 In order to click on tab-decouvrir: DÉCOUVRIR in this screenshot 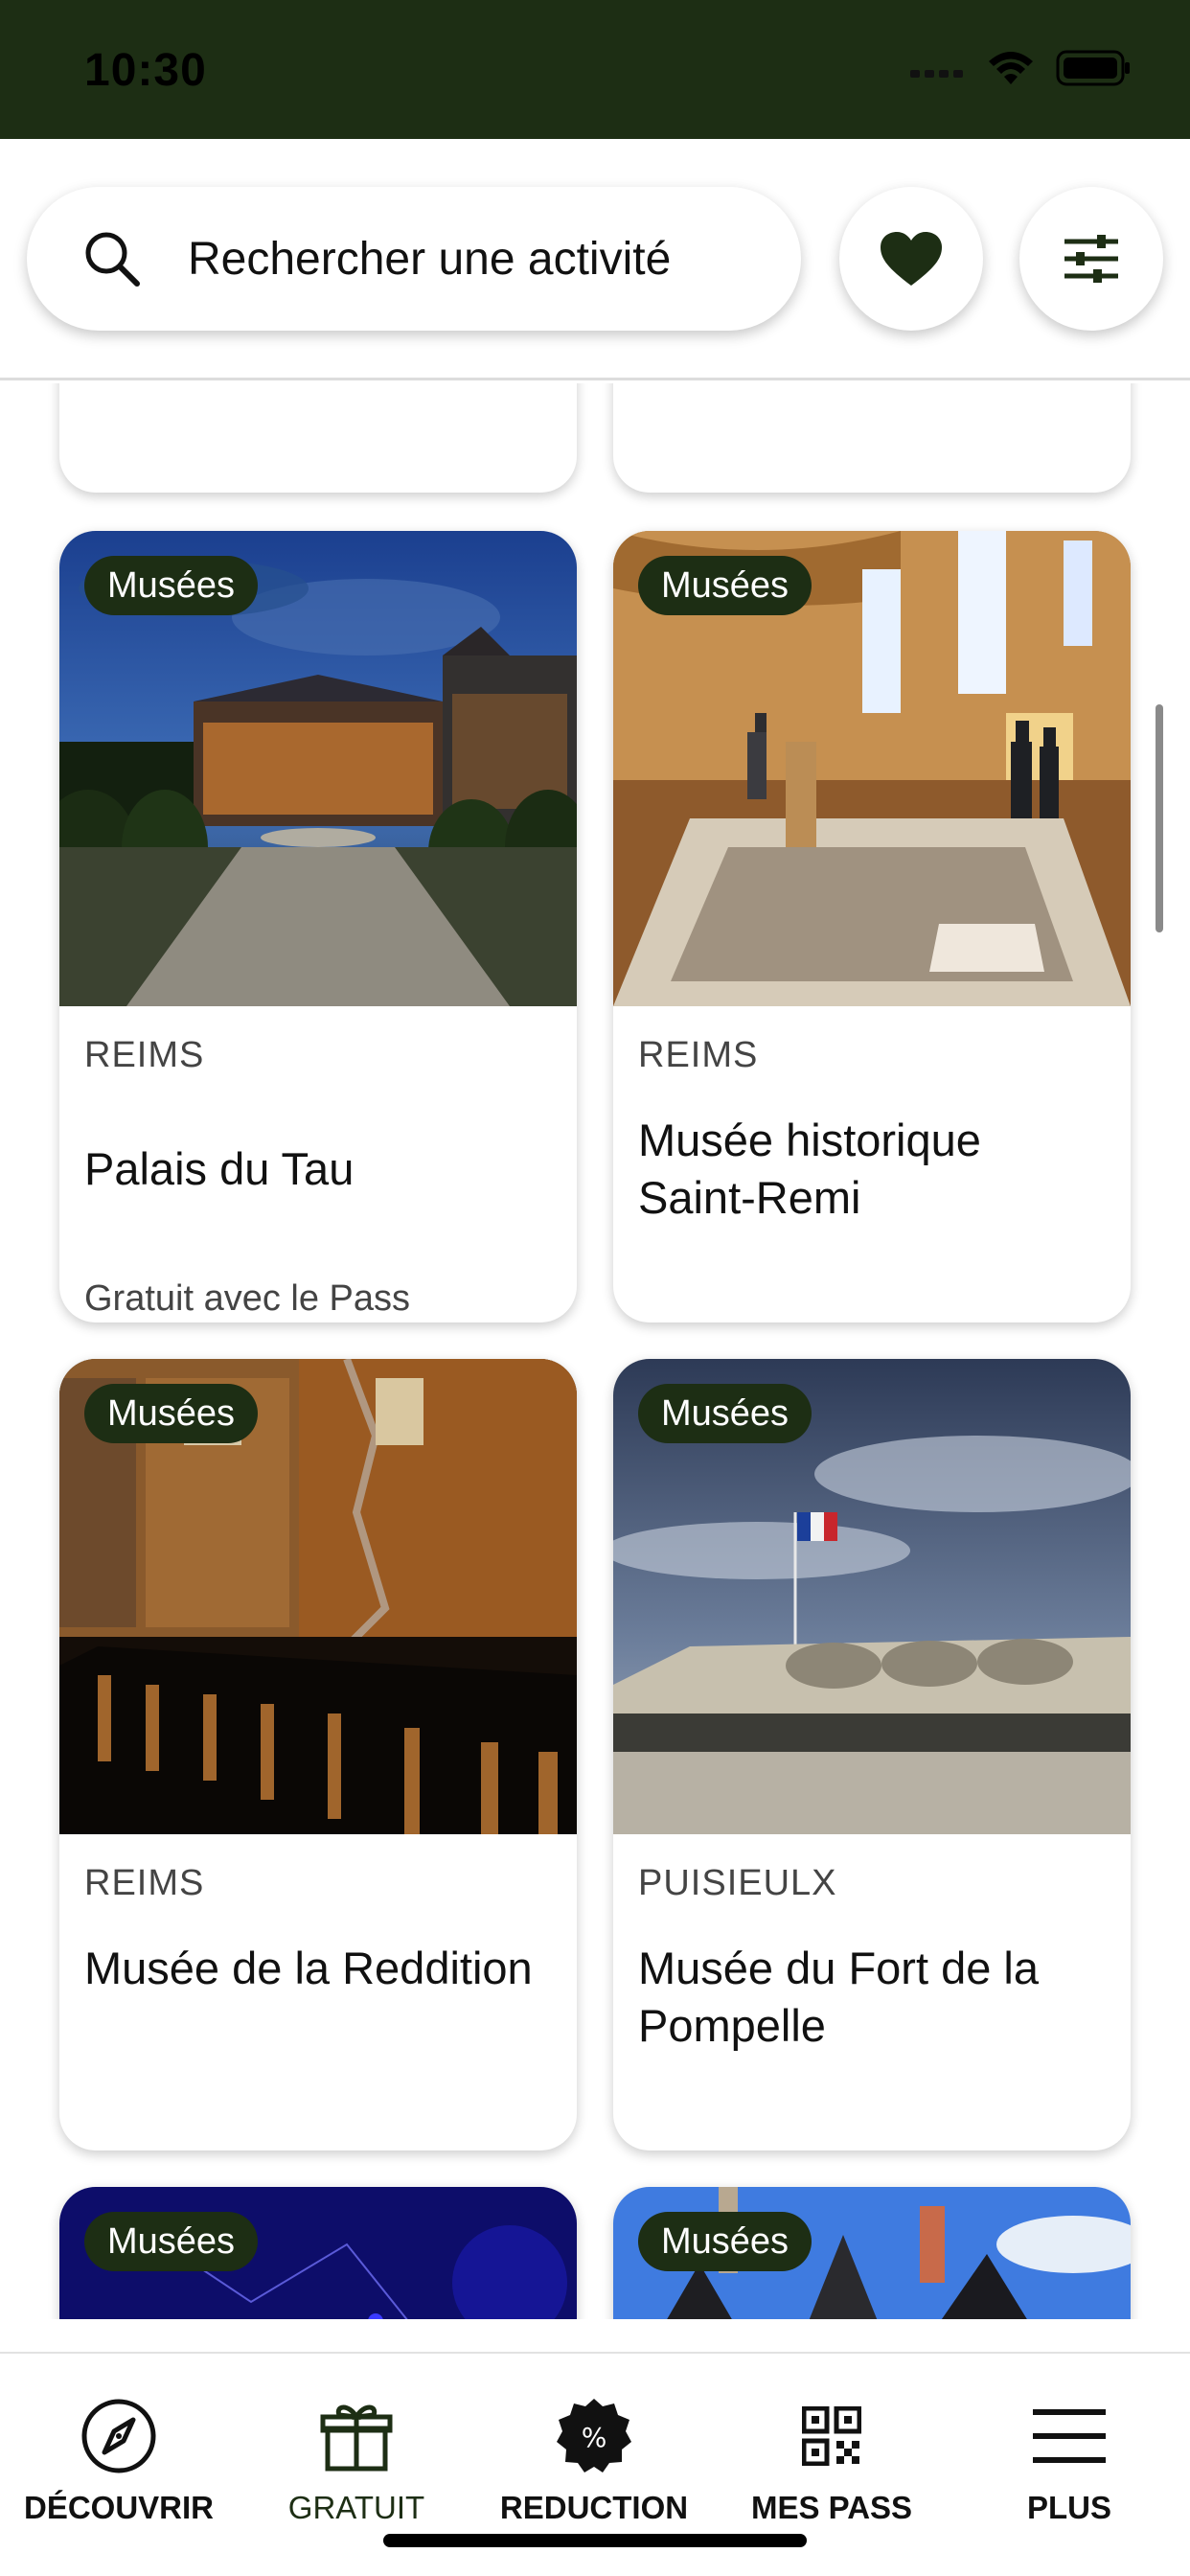, I will do `click(119, 2459)`.